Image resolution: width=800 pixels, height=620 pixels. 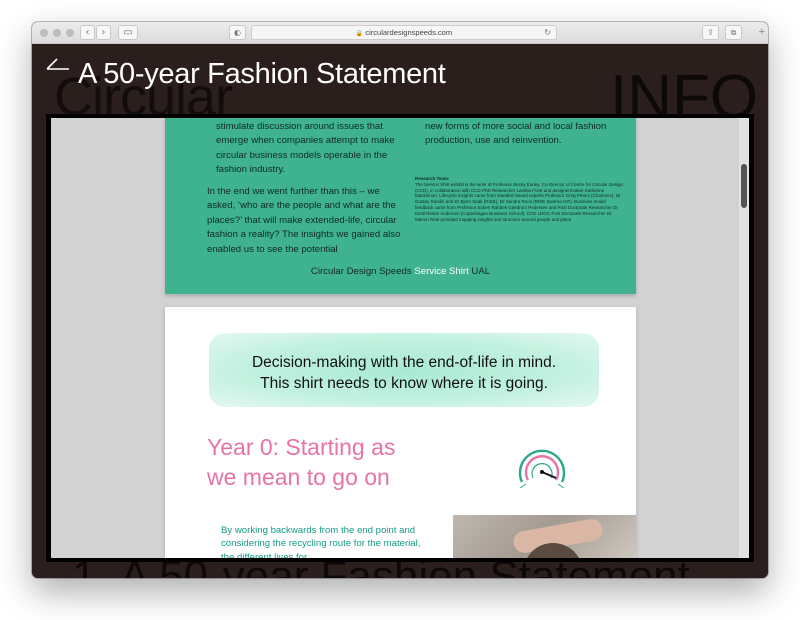 I want to click on tabs-icon: ⧉, so click(x=733, y=32).